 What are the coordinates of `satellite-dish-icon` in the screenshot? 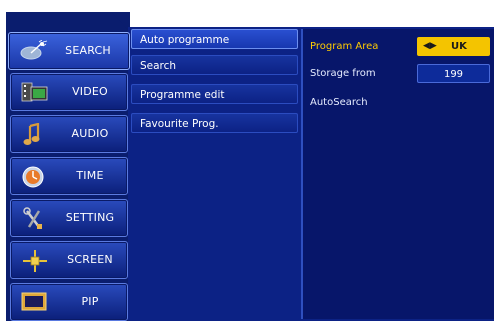 It's located at (33, 50).